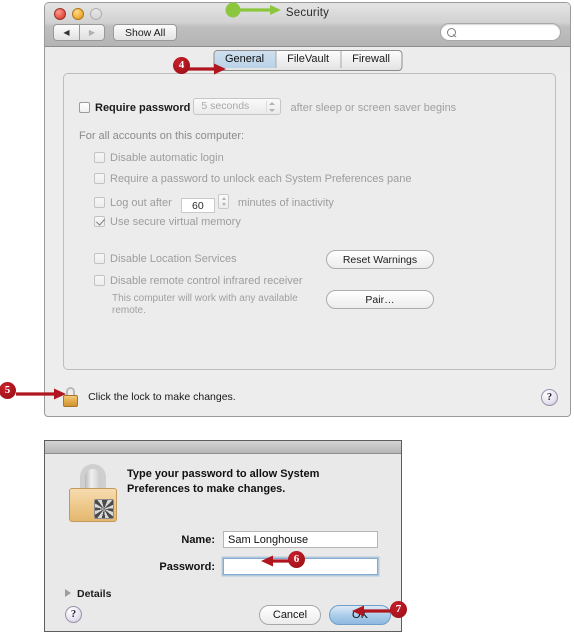 Image resolution: width=574 pixels, height=634 pixels. Describe the element at coordinates (181, 65) in the screenshot. I see `callout-badge-4: 4` at that location.